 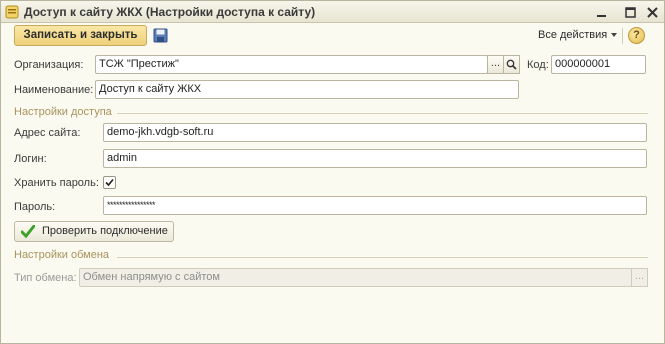 I want to click on save-and-close-button: Записать и закрыть, so click(x=80, y=35).